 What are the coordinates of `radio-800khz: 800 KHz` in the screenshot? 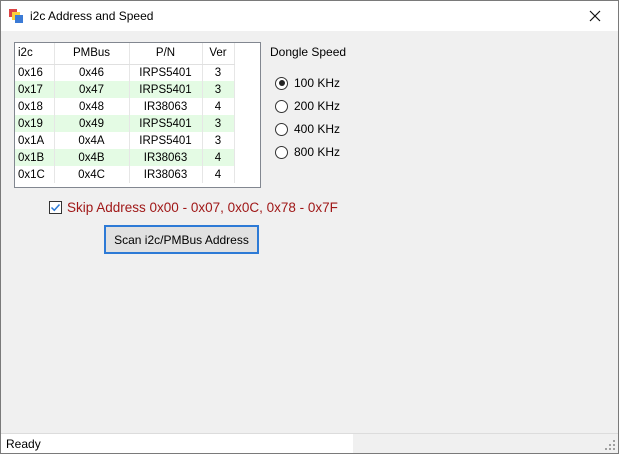 It's located at (307, 152).